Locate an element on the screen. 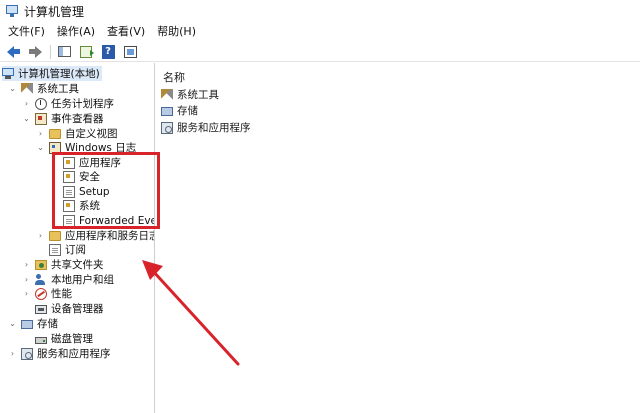 The height and width of the screenshot is (413, 640). tree-item-disk-management: 磁盘管理 is located at coordinates (57, 338).